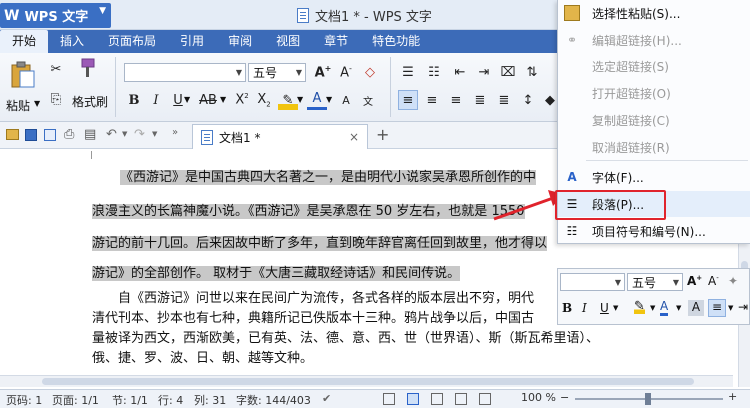 The width and height of the screenshot is (750, 408). What do you see at coordinates (408, 72) in the screenshot?
I see `bullets-button: ☰` at bounding box center [408, 72].